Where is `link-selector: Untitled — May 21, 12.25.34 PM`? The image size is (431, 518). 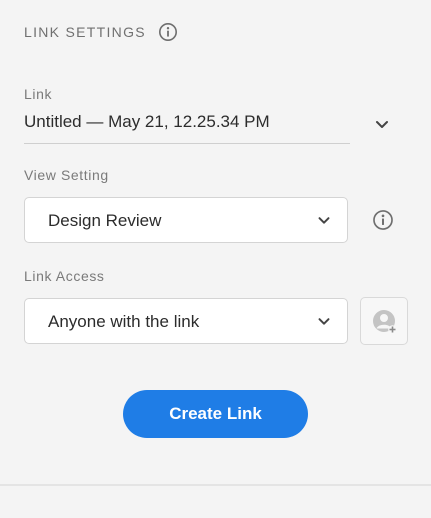 link-selector: Untitled — May 21, 12.25.34 PM is located at coordinates (210, 125).